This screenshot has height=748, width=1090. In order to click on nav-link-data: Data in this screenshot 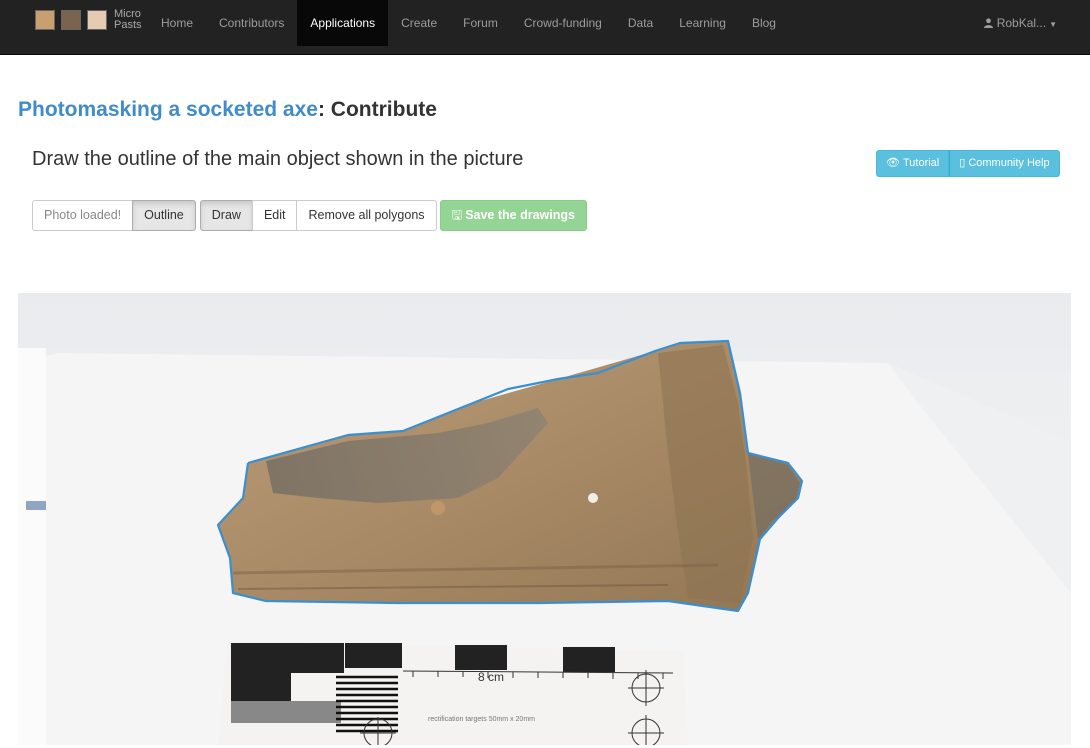, I will do `click(640, 23)`.